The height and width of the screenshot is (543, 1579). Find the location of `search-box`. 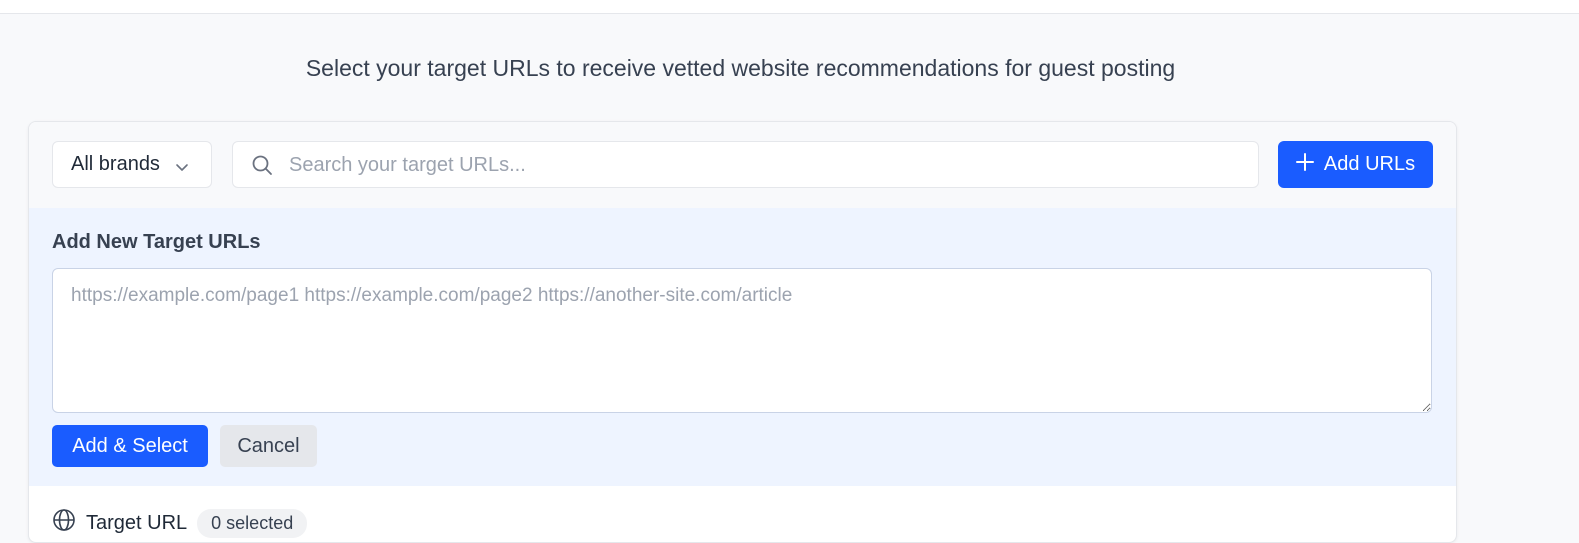

search-box is located at coordinates (745, 164).